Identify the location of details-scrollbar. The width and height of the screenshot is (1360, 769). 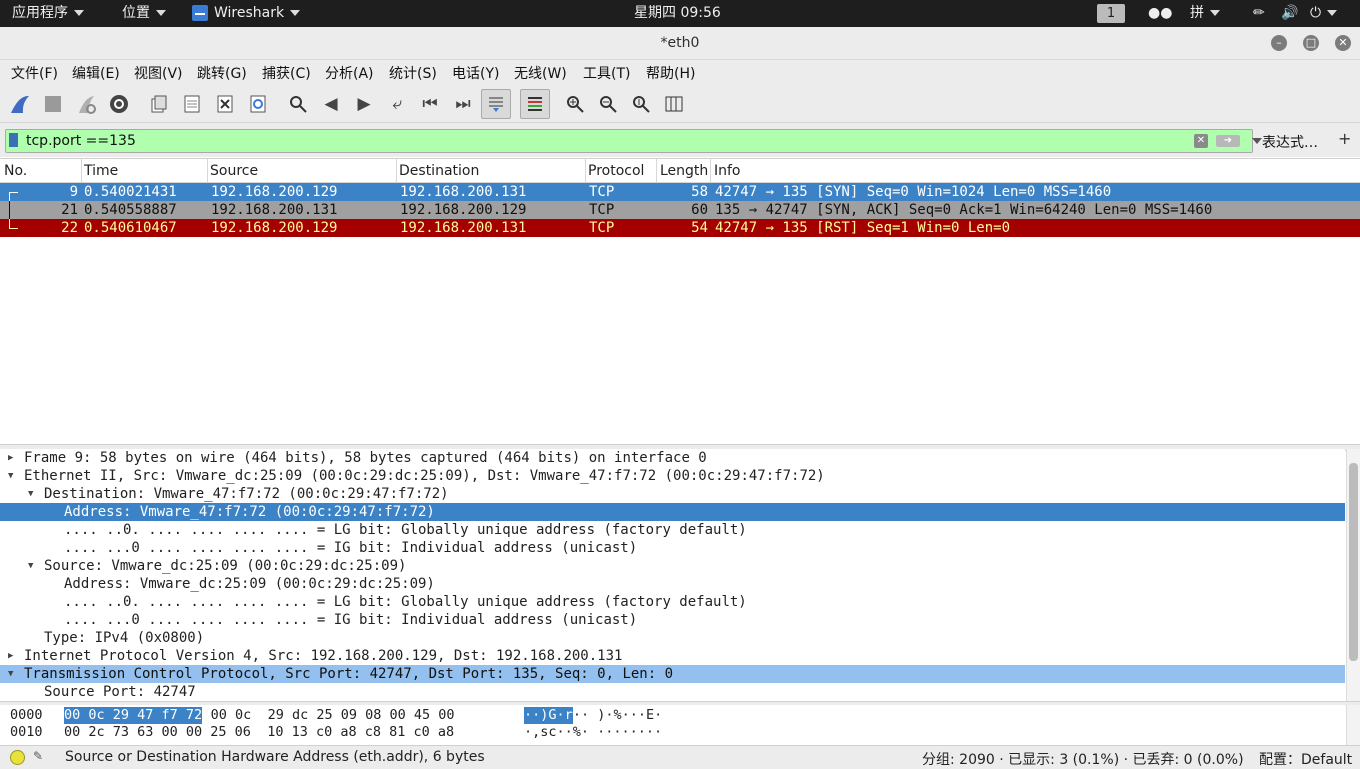
(1353, 575).